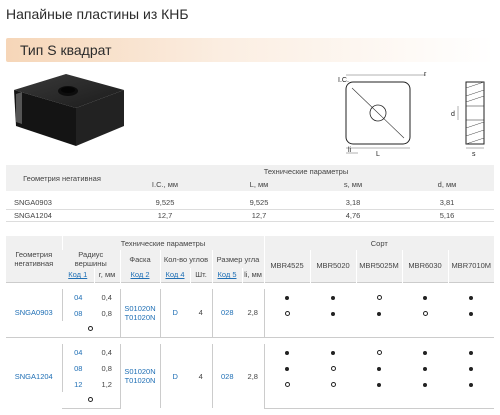 This screenshot has height=415, width=500. Describe the element at coordinates (411, 114) in the screenshot. I see `insert-drawing: I.C. r L li d s` at that location.